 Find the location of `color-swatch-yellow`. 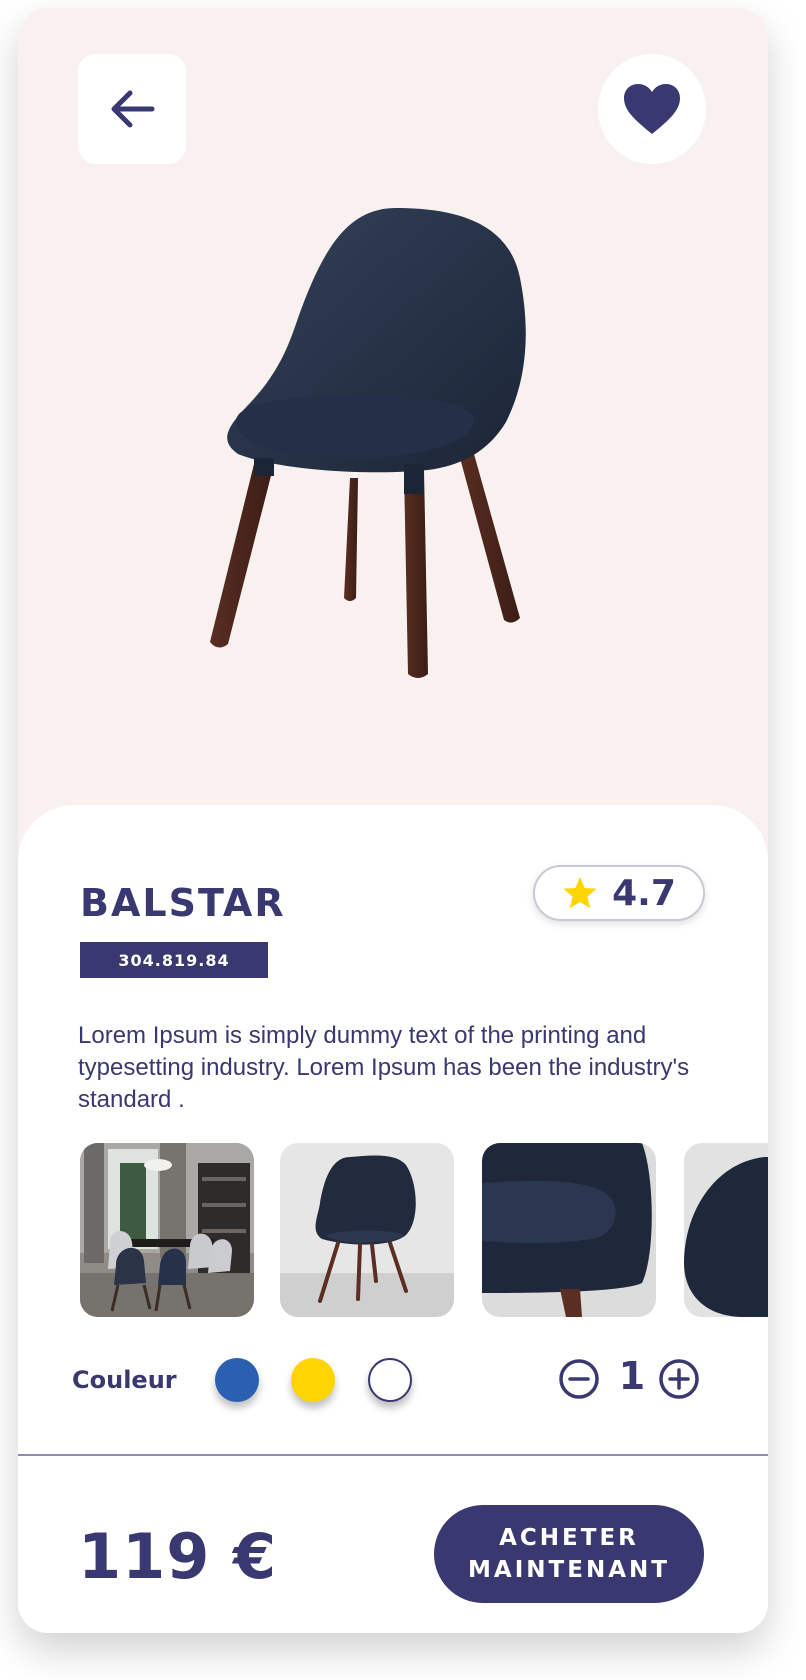

color-swatch-yellow is located at coordinates (313, 1380).